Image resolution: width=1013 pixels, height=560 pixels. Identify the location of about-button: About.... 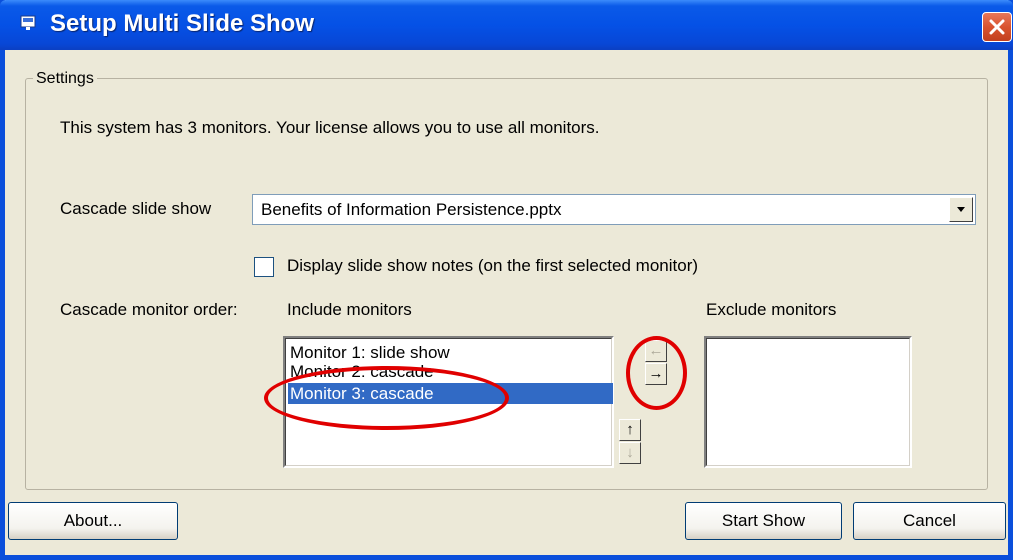
(93, 521).